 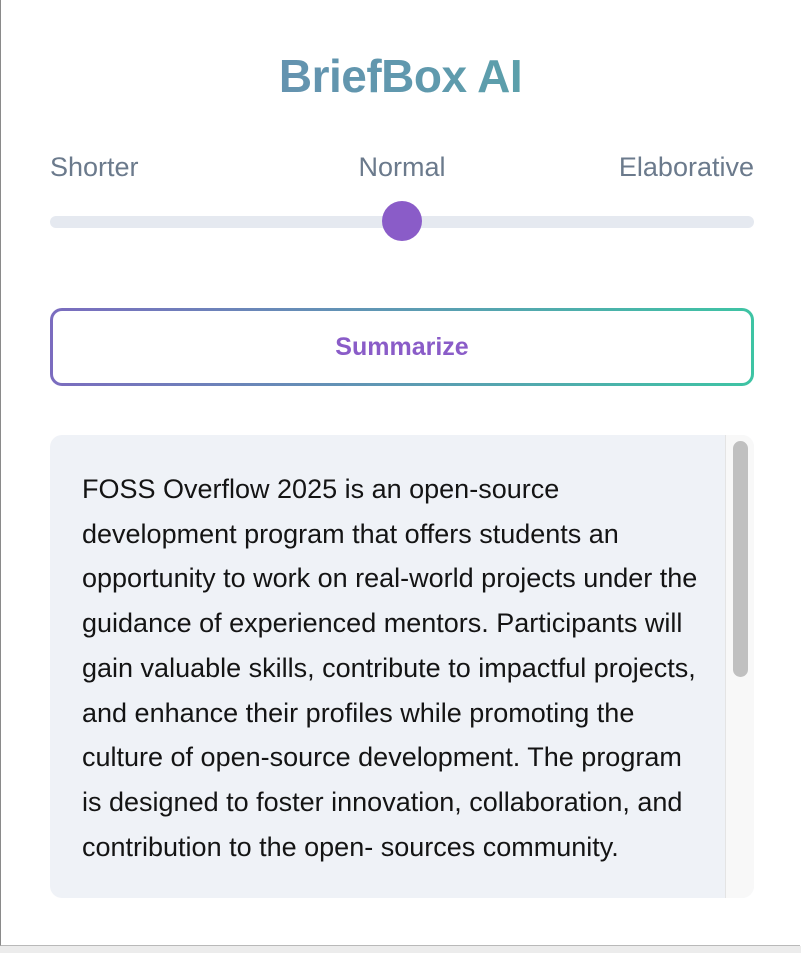 I want to click on summary-scrollbar, so click(x=739, y=666).